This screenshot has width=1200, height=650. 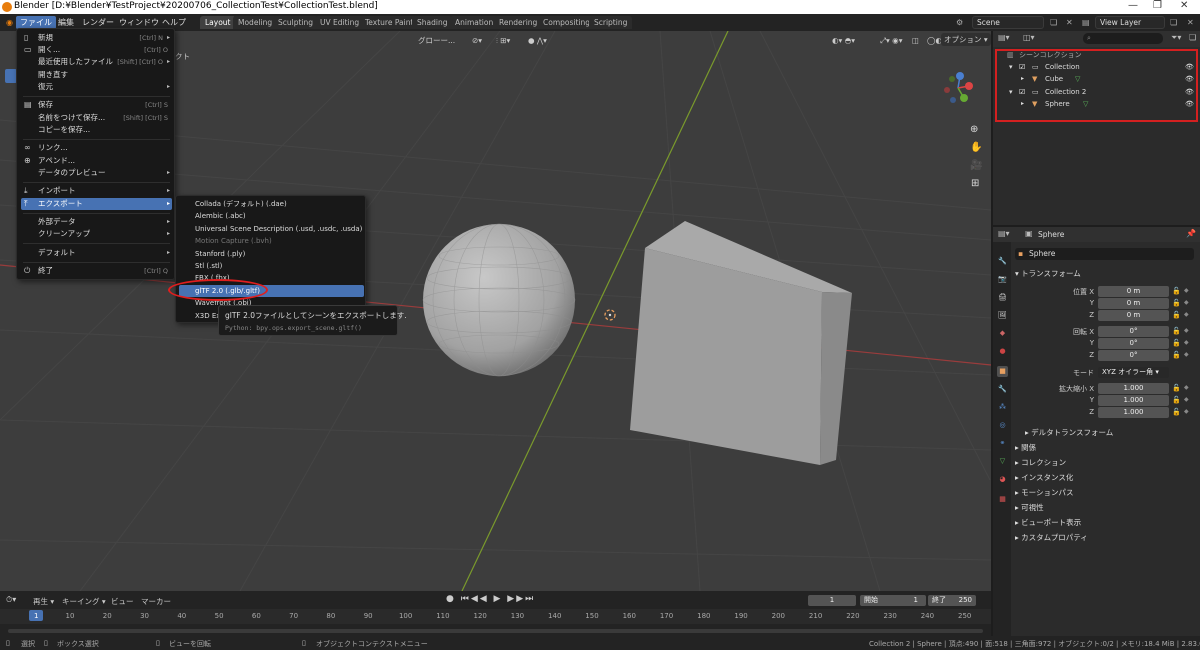 What do you see at coordinates (611, 22) in the screenshot?
I see `tab-scripting: Scripting` at bounding box center [611, 22].